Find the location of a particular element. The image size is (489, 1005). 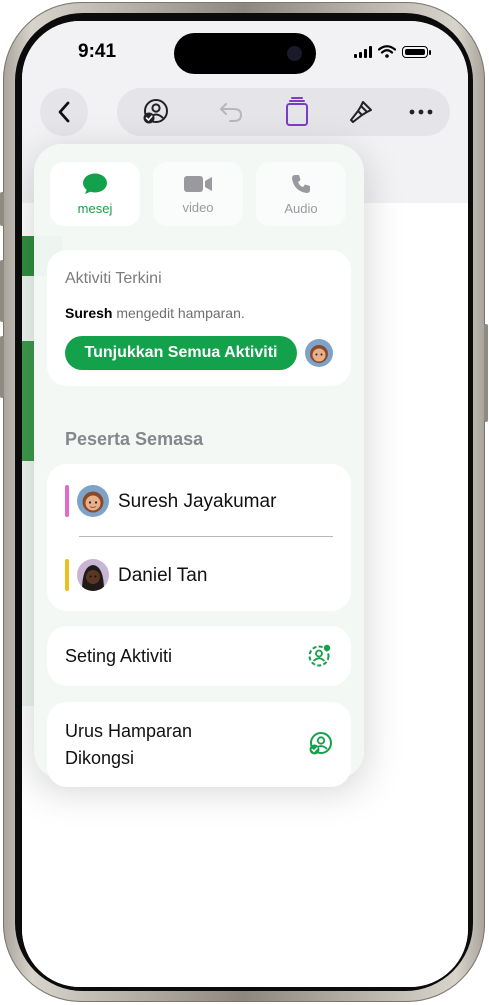

status-icons is located at coordinates (392, 51).